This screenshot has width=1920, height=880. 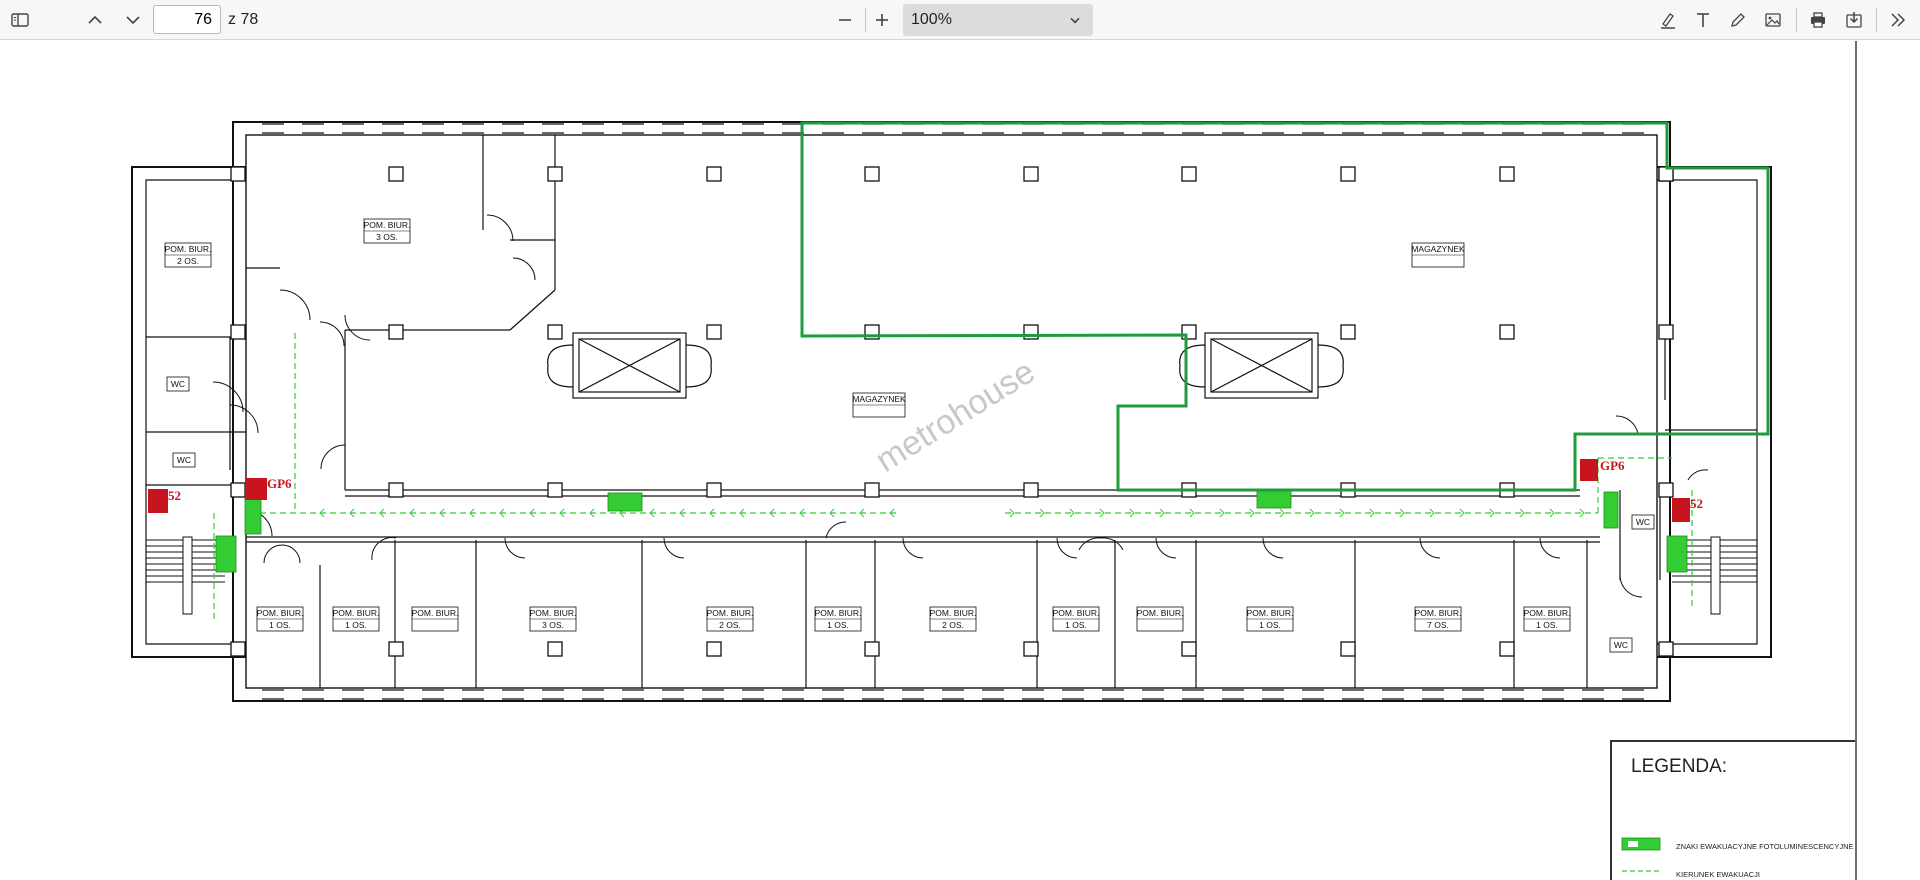 I want to click on vertical-scrollbar, so click(x=1887, y=460).